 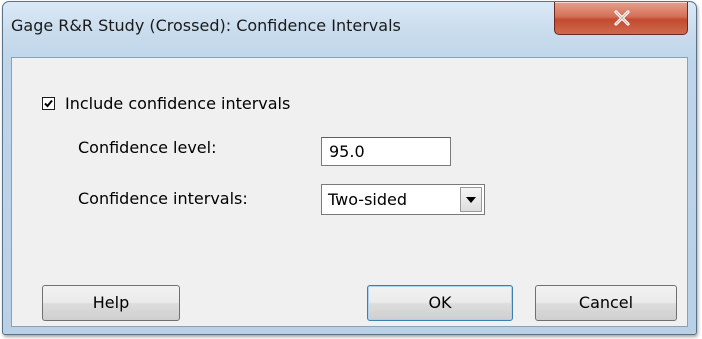 I want to click on dropdown-button, so click(x=471, y=199).